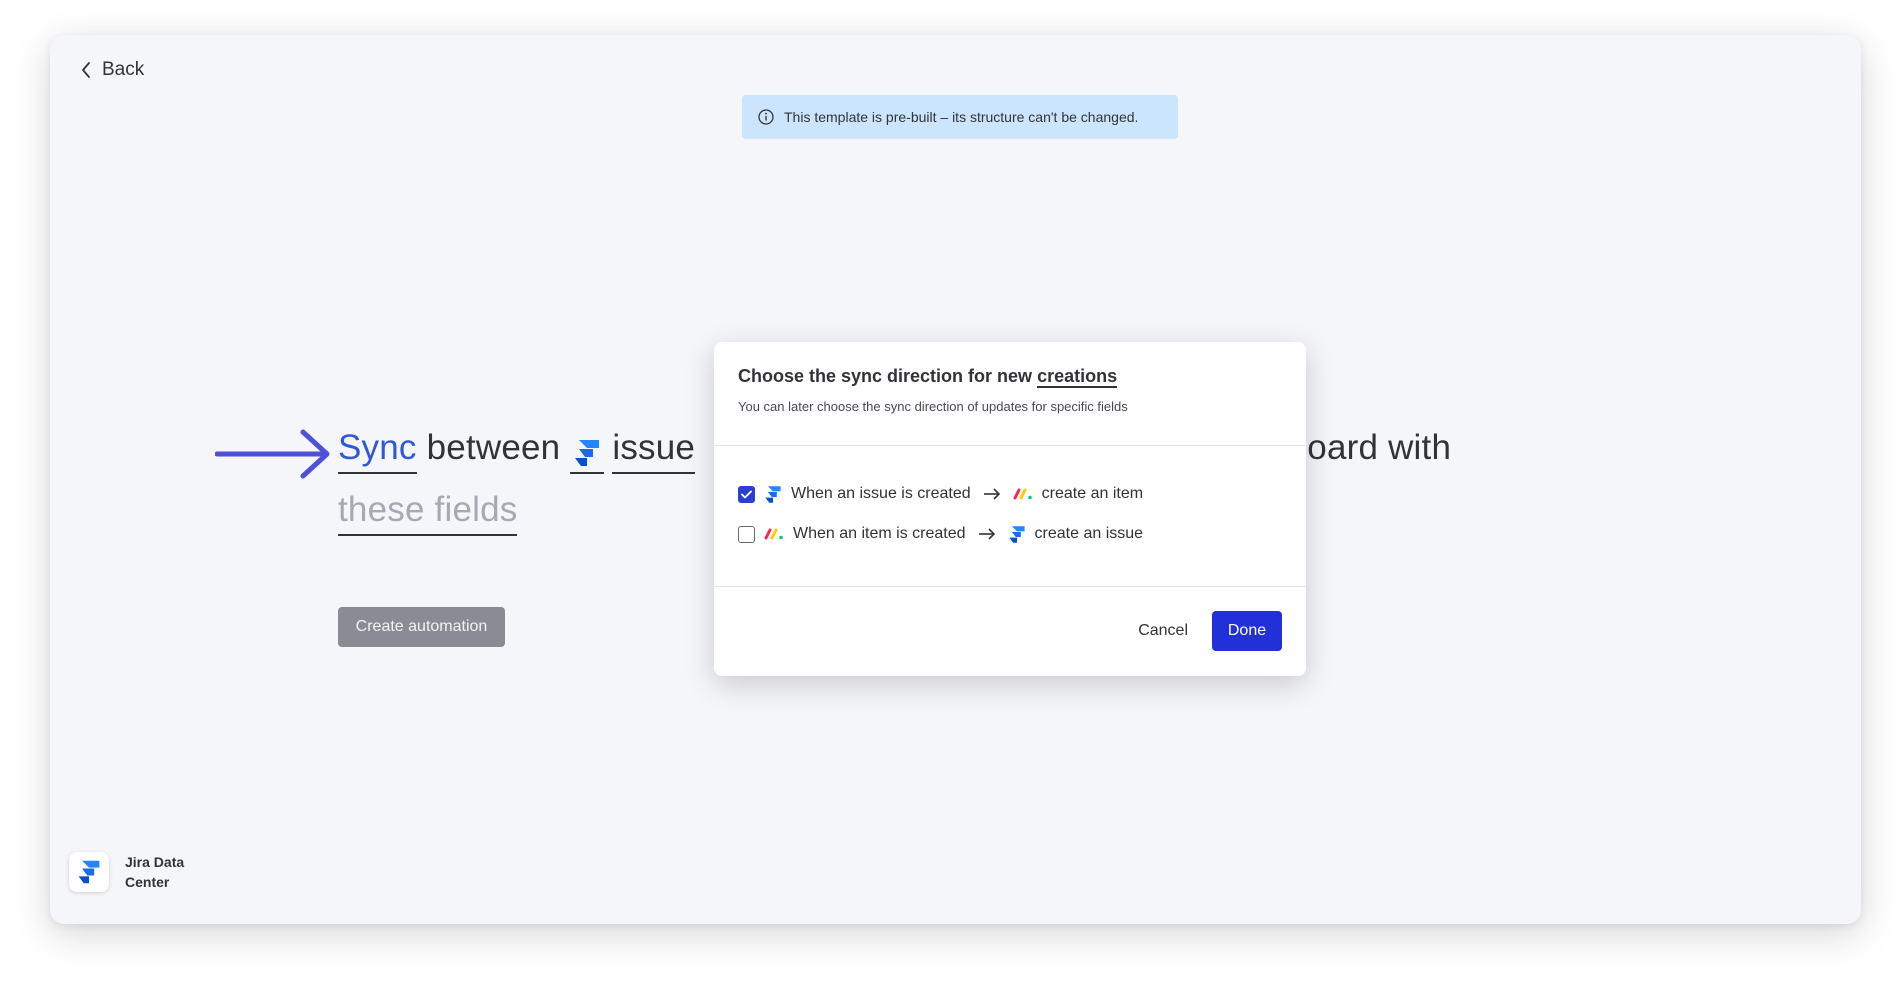  Describe the element at coordinates (377, 451) in the screenshot. I see `sync-word: Sync` at that location.